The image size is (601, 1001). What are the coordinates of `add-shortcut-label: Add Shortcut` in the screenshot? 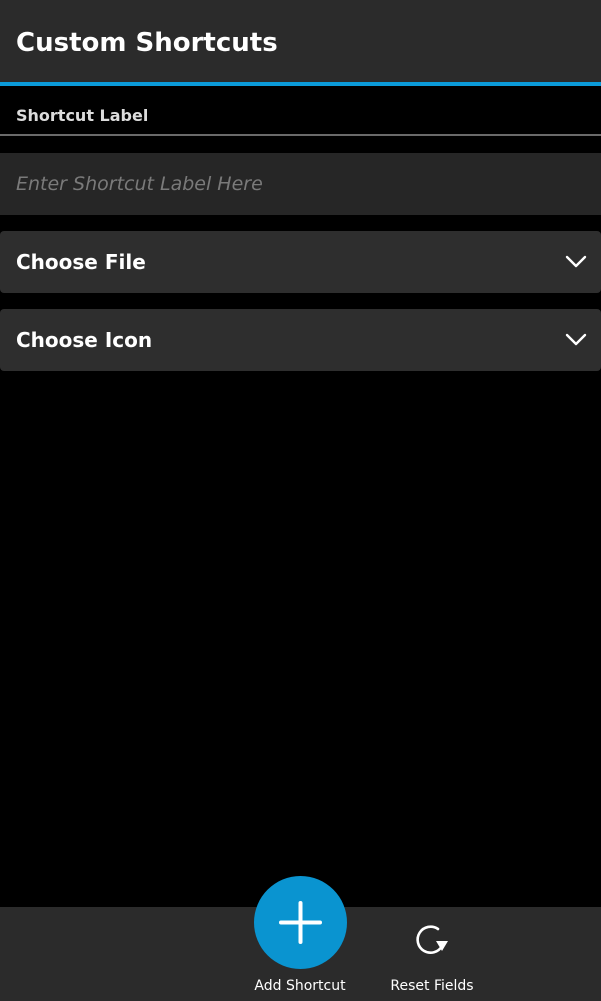 It's located at (300, 986).